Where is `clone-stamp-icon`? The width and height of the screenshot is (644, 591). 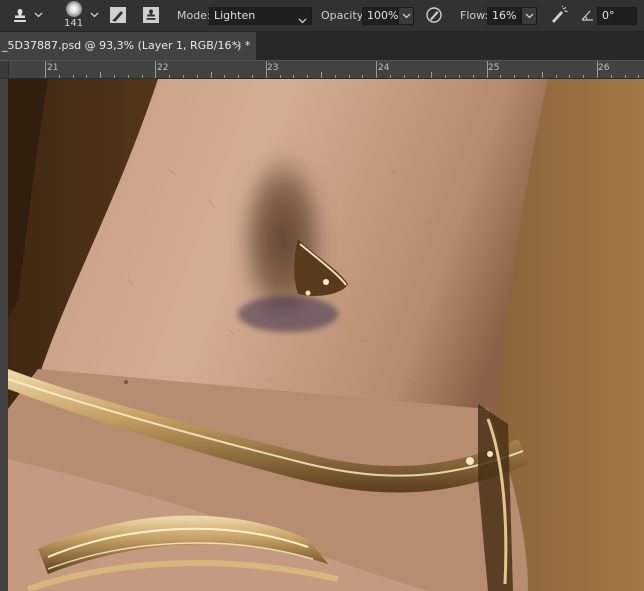
clone-stamp-icon is located at coordinates (20, 16).